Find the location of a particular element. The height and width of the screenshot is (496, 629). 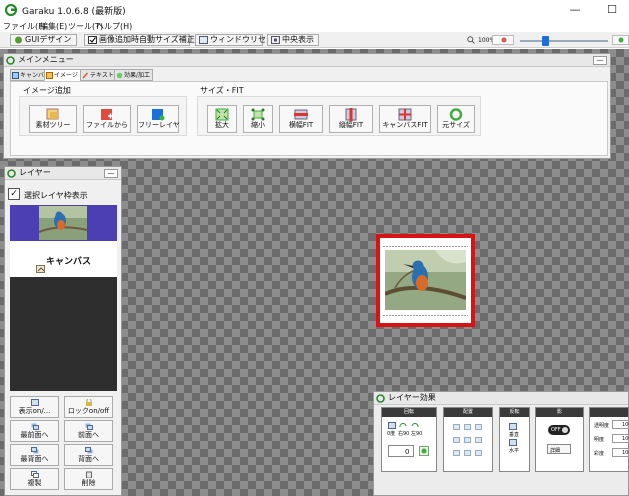

zoom-out-icon is located at coordinates (504, 40).